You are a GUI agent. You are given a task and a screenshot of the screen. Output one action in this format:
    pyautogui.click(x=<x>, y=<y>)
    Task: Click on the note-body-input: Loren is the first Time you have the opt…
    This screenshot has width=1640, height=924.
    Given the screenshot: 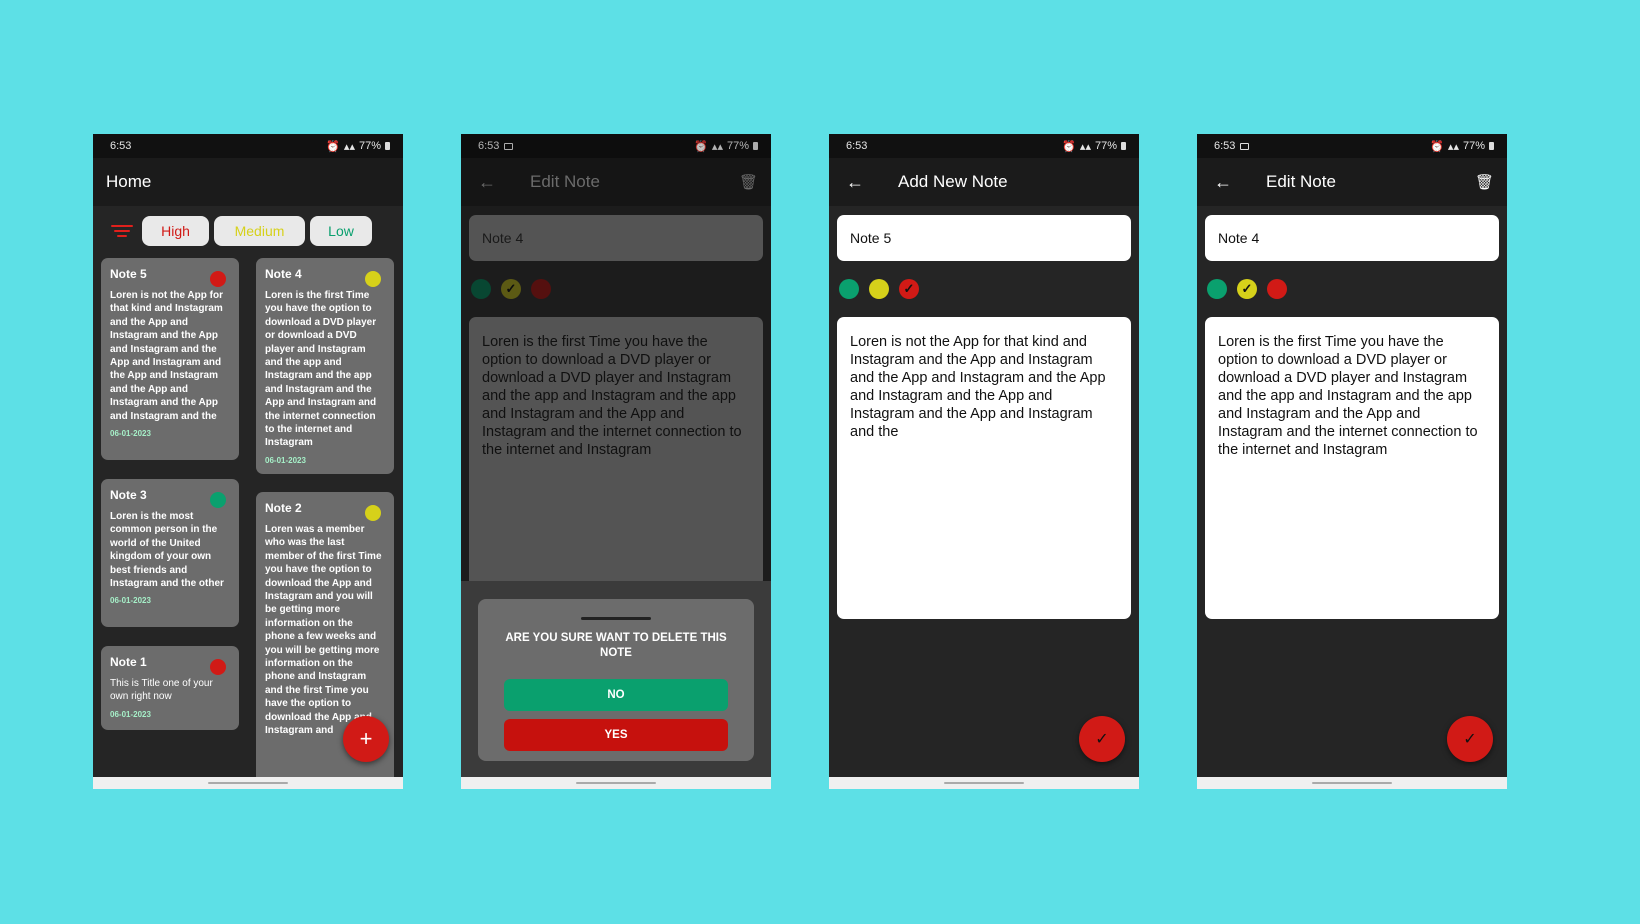 What is the action you would take?
    pyautogui.click(x=1352, y=468)
    